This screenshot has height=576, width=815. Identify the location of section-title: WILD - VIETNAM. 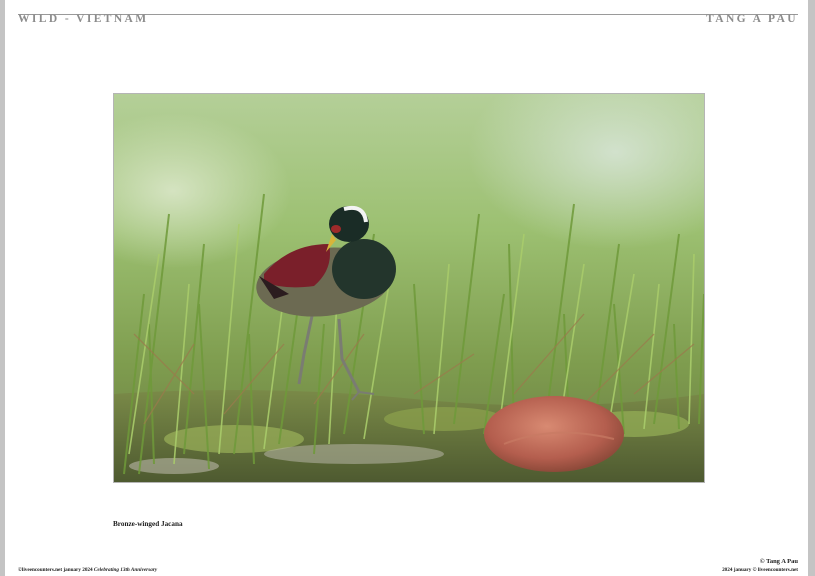
(83, 19).